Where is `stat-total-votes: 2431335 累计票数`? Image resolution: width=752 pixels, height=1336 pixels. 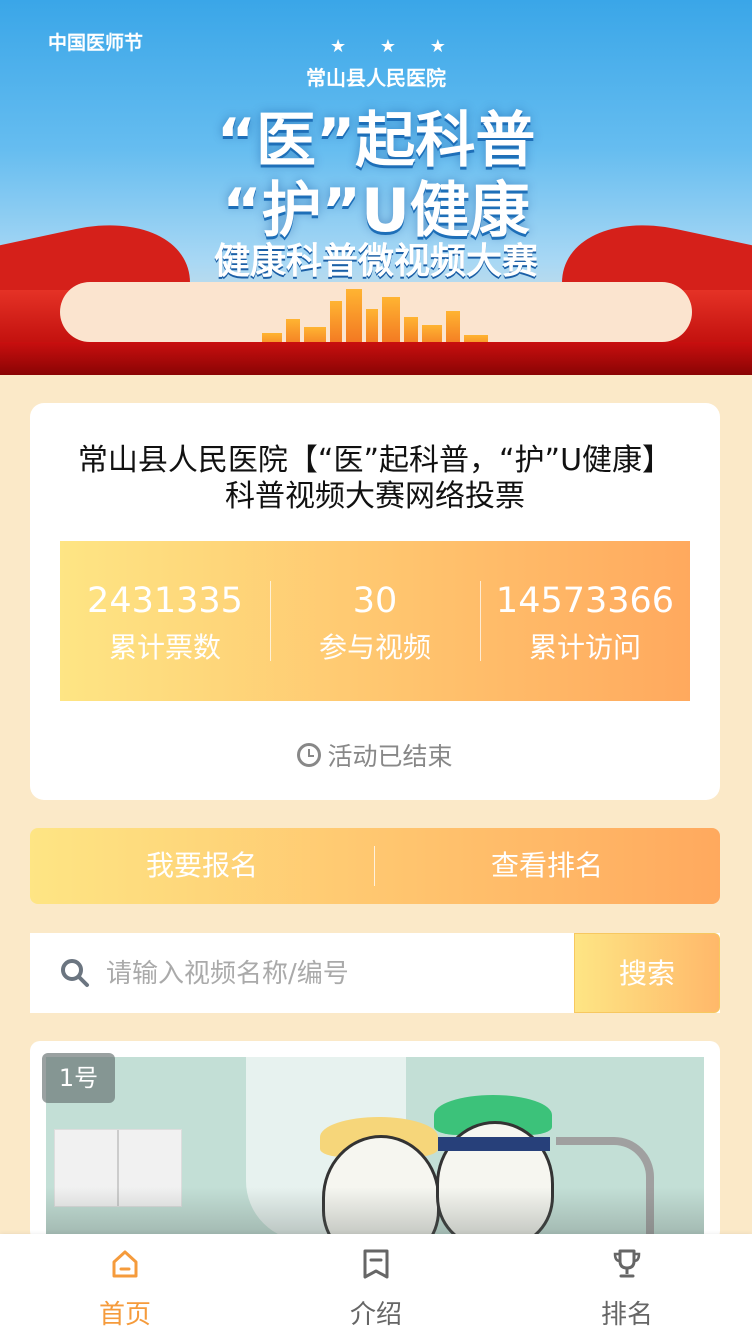 stat-total-votes: 2431335 累计票数 is located at coordinates (165, 621).